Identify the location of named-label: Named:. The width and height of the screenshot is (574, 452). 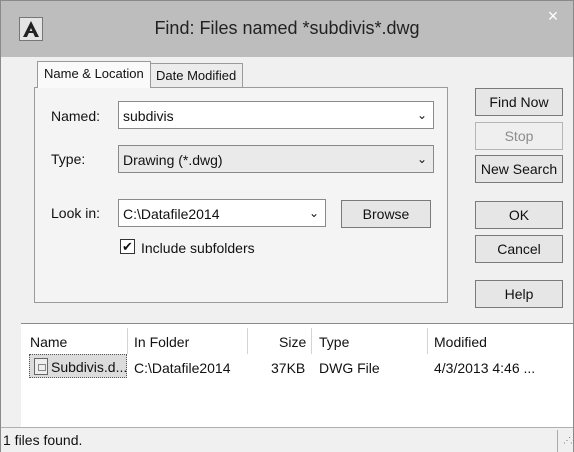
(76, 116).